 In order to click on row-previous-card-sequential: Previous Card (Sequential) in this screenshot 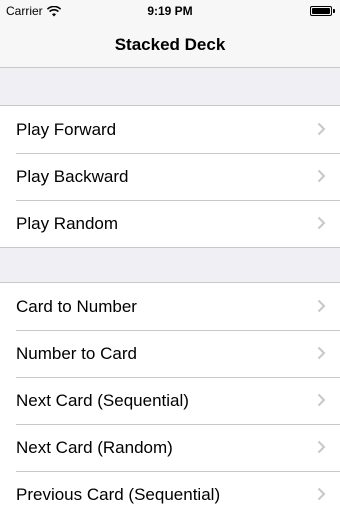, I will do `click(170, 490)`.